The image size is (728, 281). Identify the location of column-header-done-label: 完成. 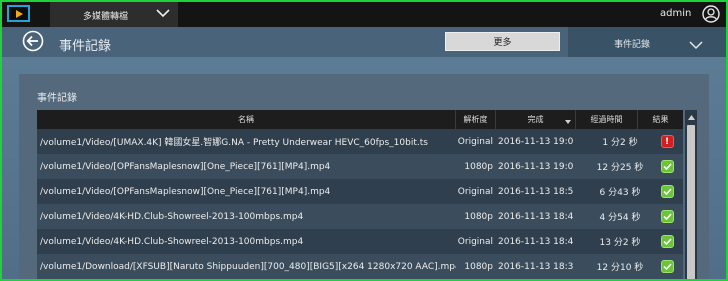
(535, 119).